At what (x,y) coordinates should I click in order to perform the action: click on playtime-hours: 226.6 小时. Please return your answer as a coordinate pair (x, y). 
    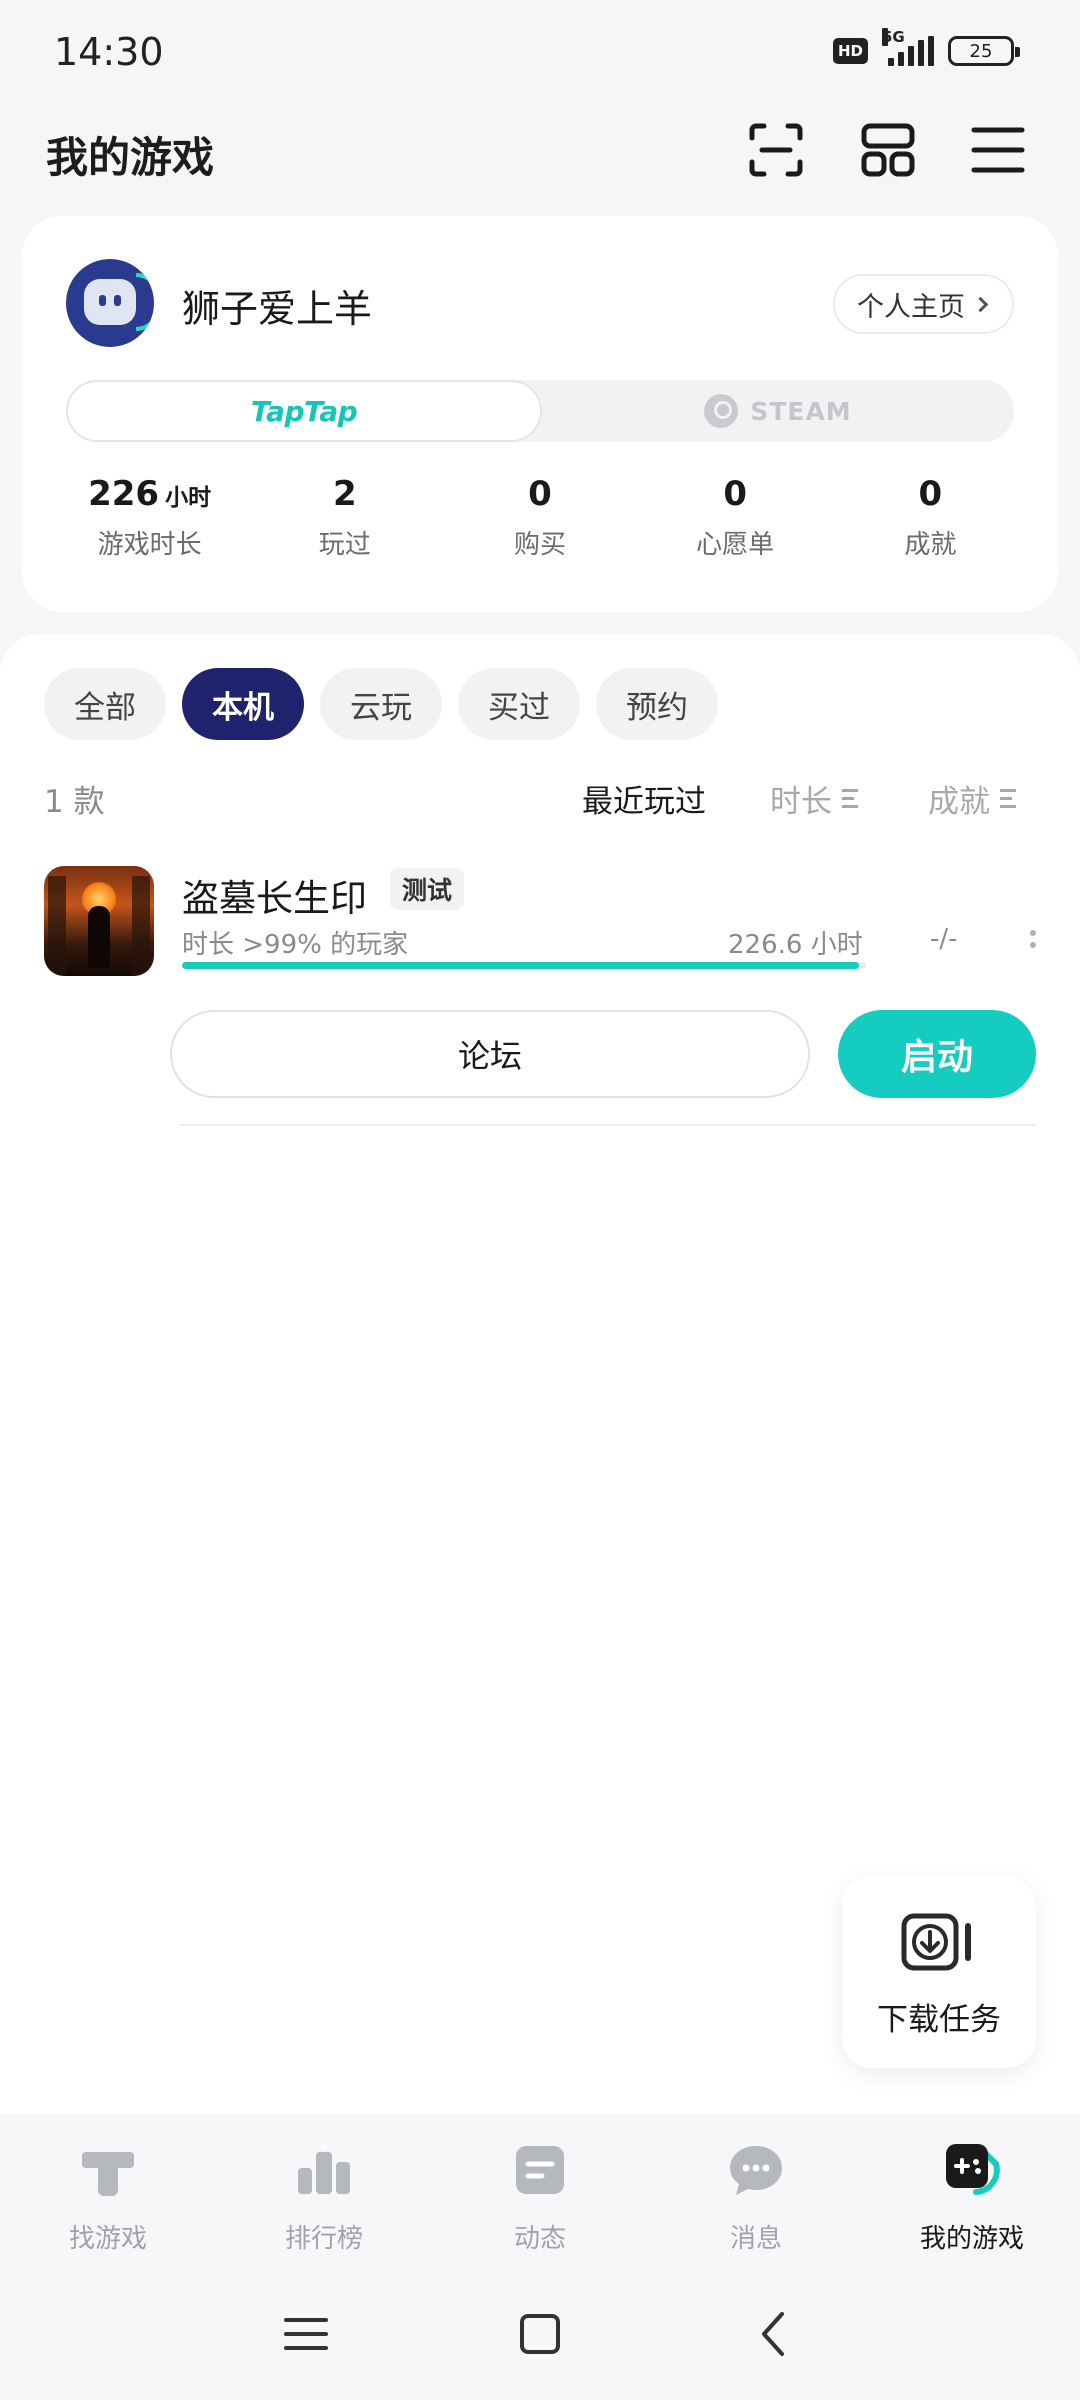
    Looking at the image, I should click on (795, 945).